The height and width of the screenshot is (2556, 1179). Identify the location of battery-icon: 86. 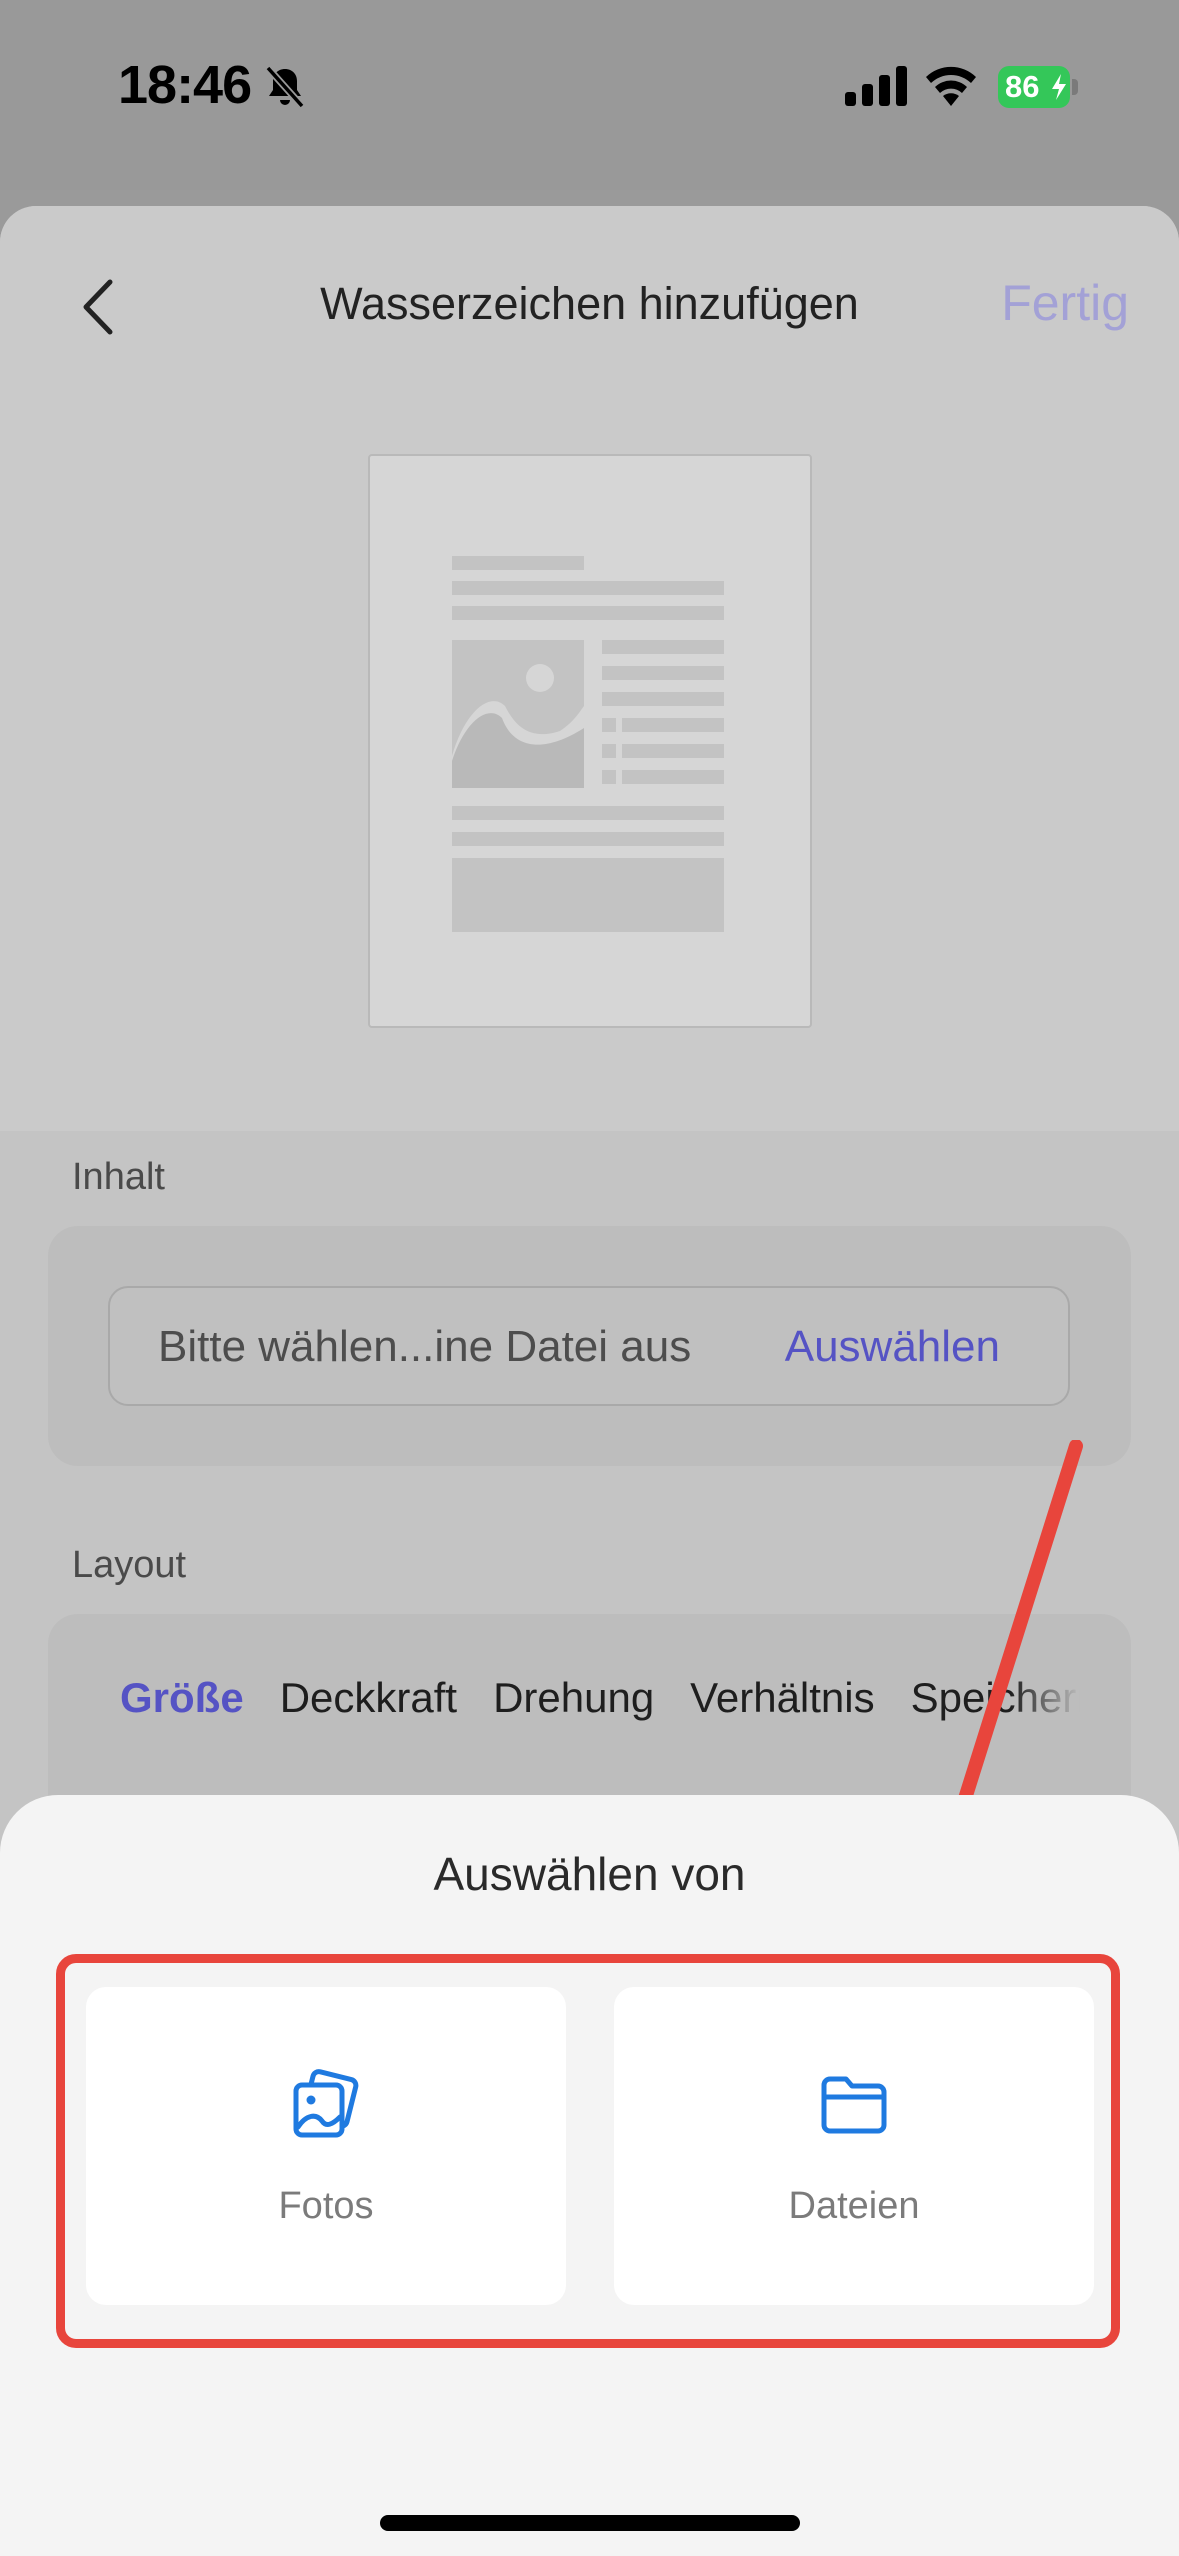
(1038, 87).